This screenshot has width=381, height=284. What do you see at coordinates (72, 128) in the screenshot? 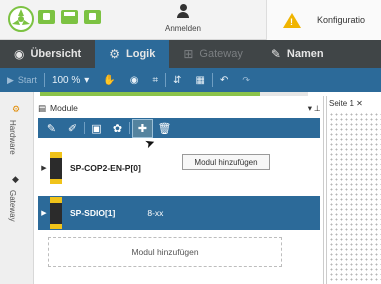
I see `edit-alt-icon: ✐` at bounding box center [72, 128].